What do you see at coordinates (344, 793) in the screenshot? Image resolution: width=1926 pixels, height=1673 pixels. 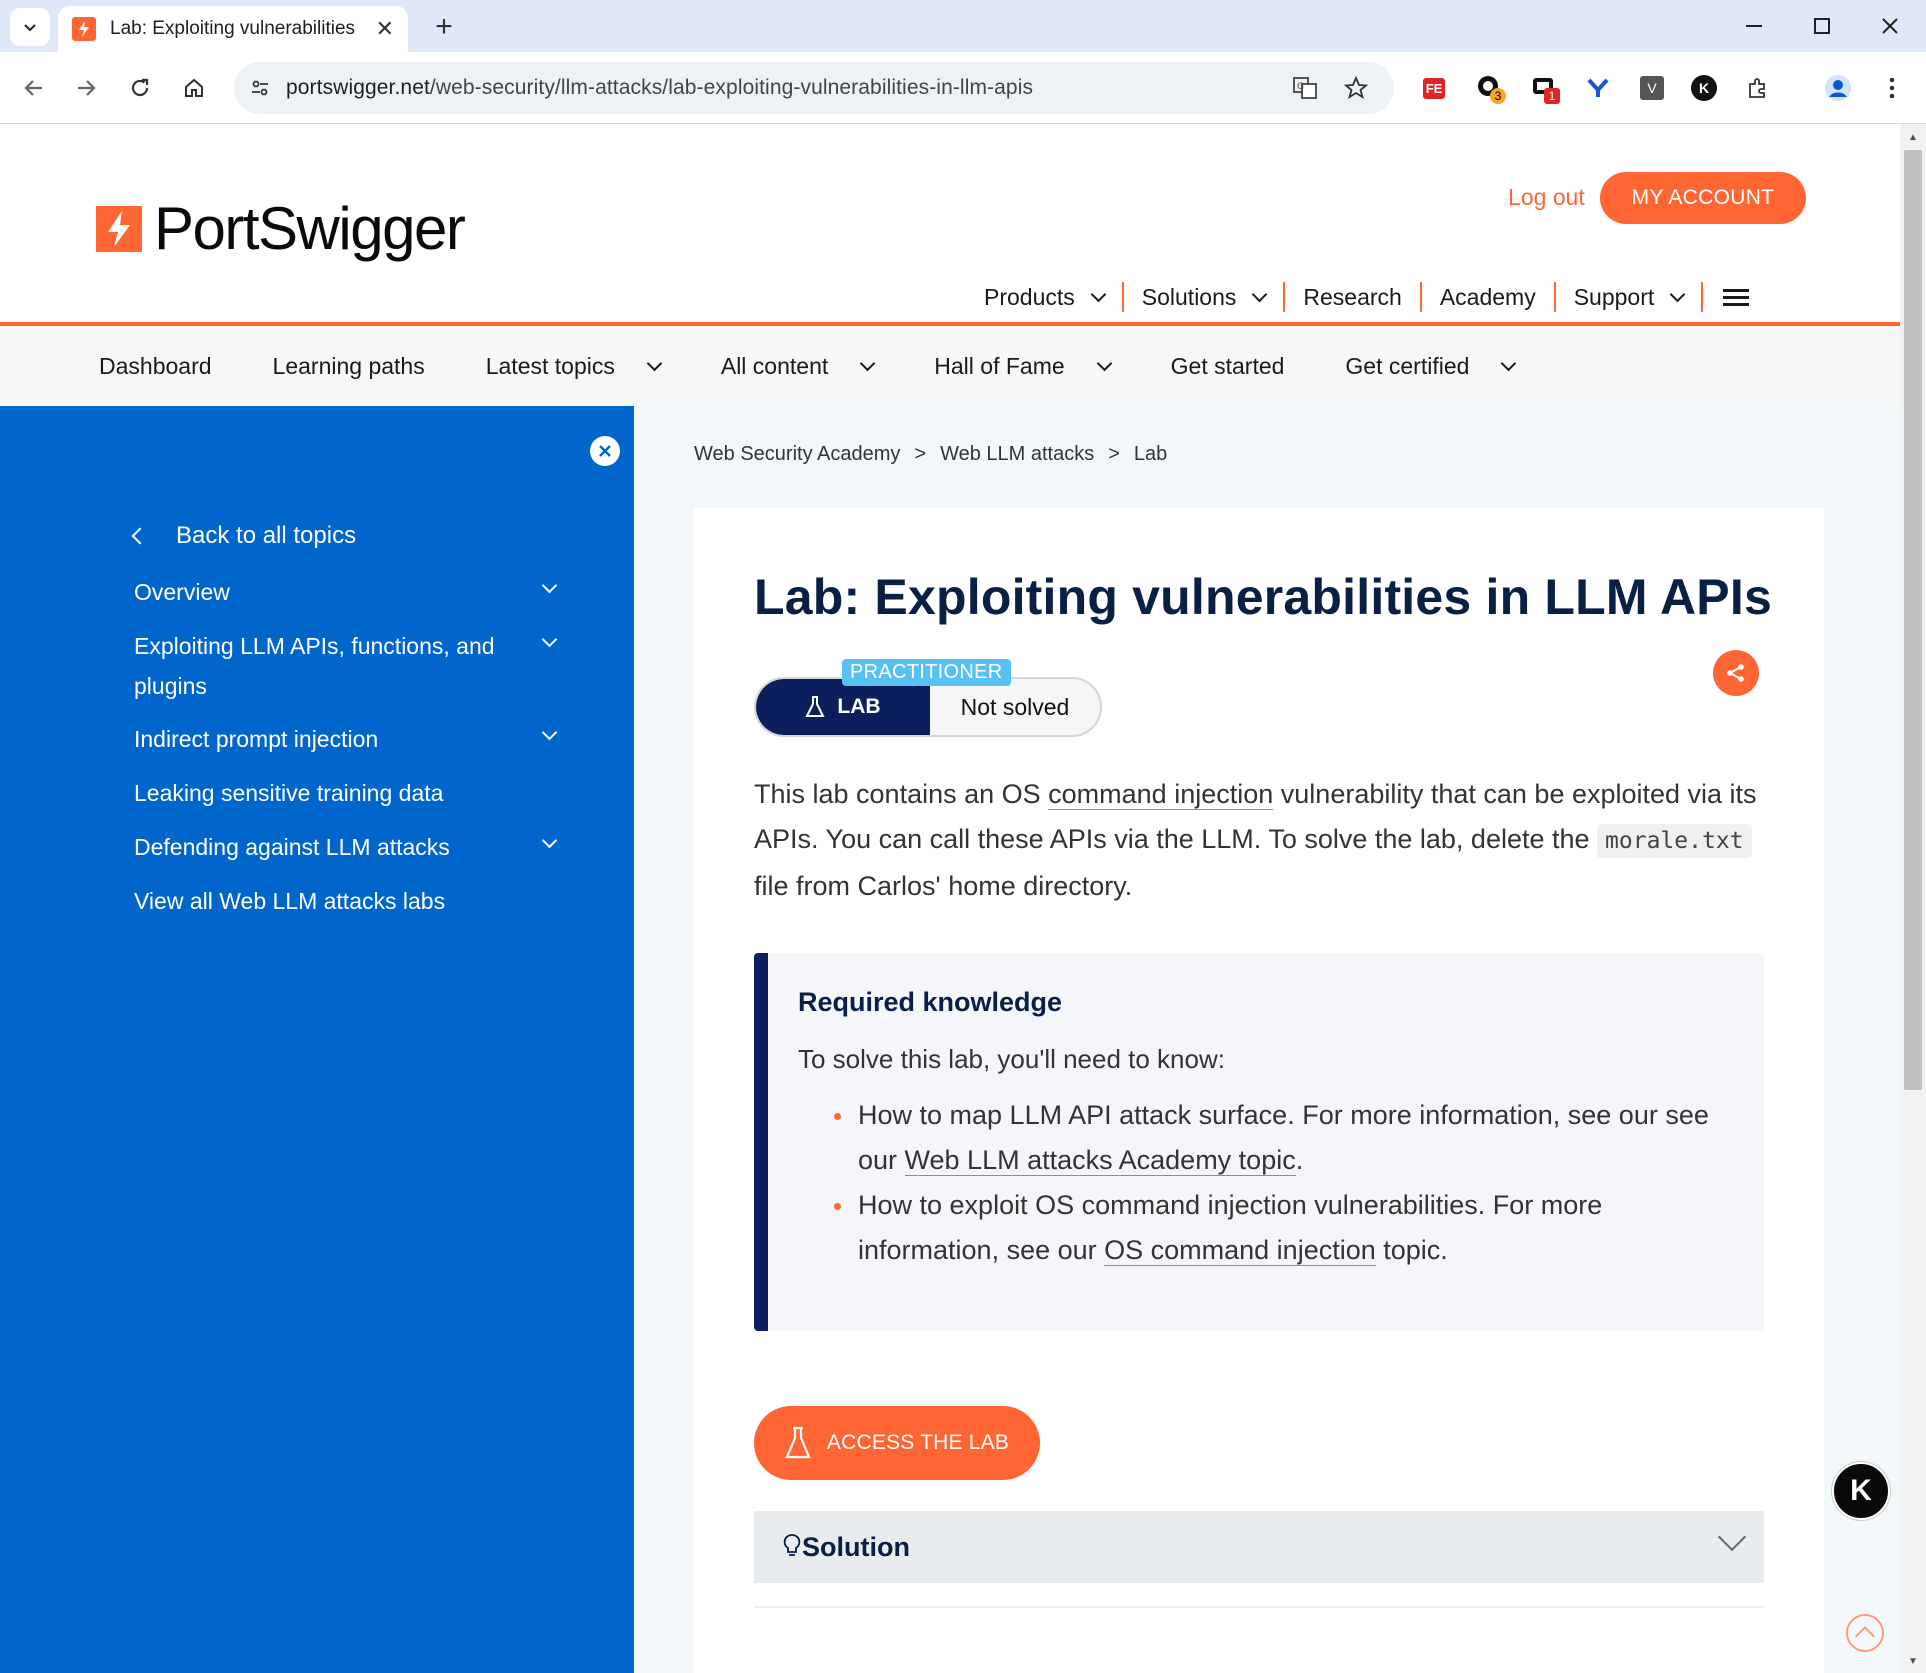 I see `sidebar-item-leaking-training-data: Leaking sensitive training data` at bounding box center [344, 793].